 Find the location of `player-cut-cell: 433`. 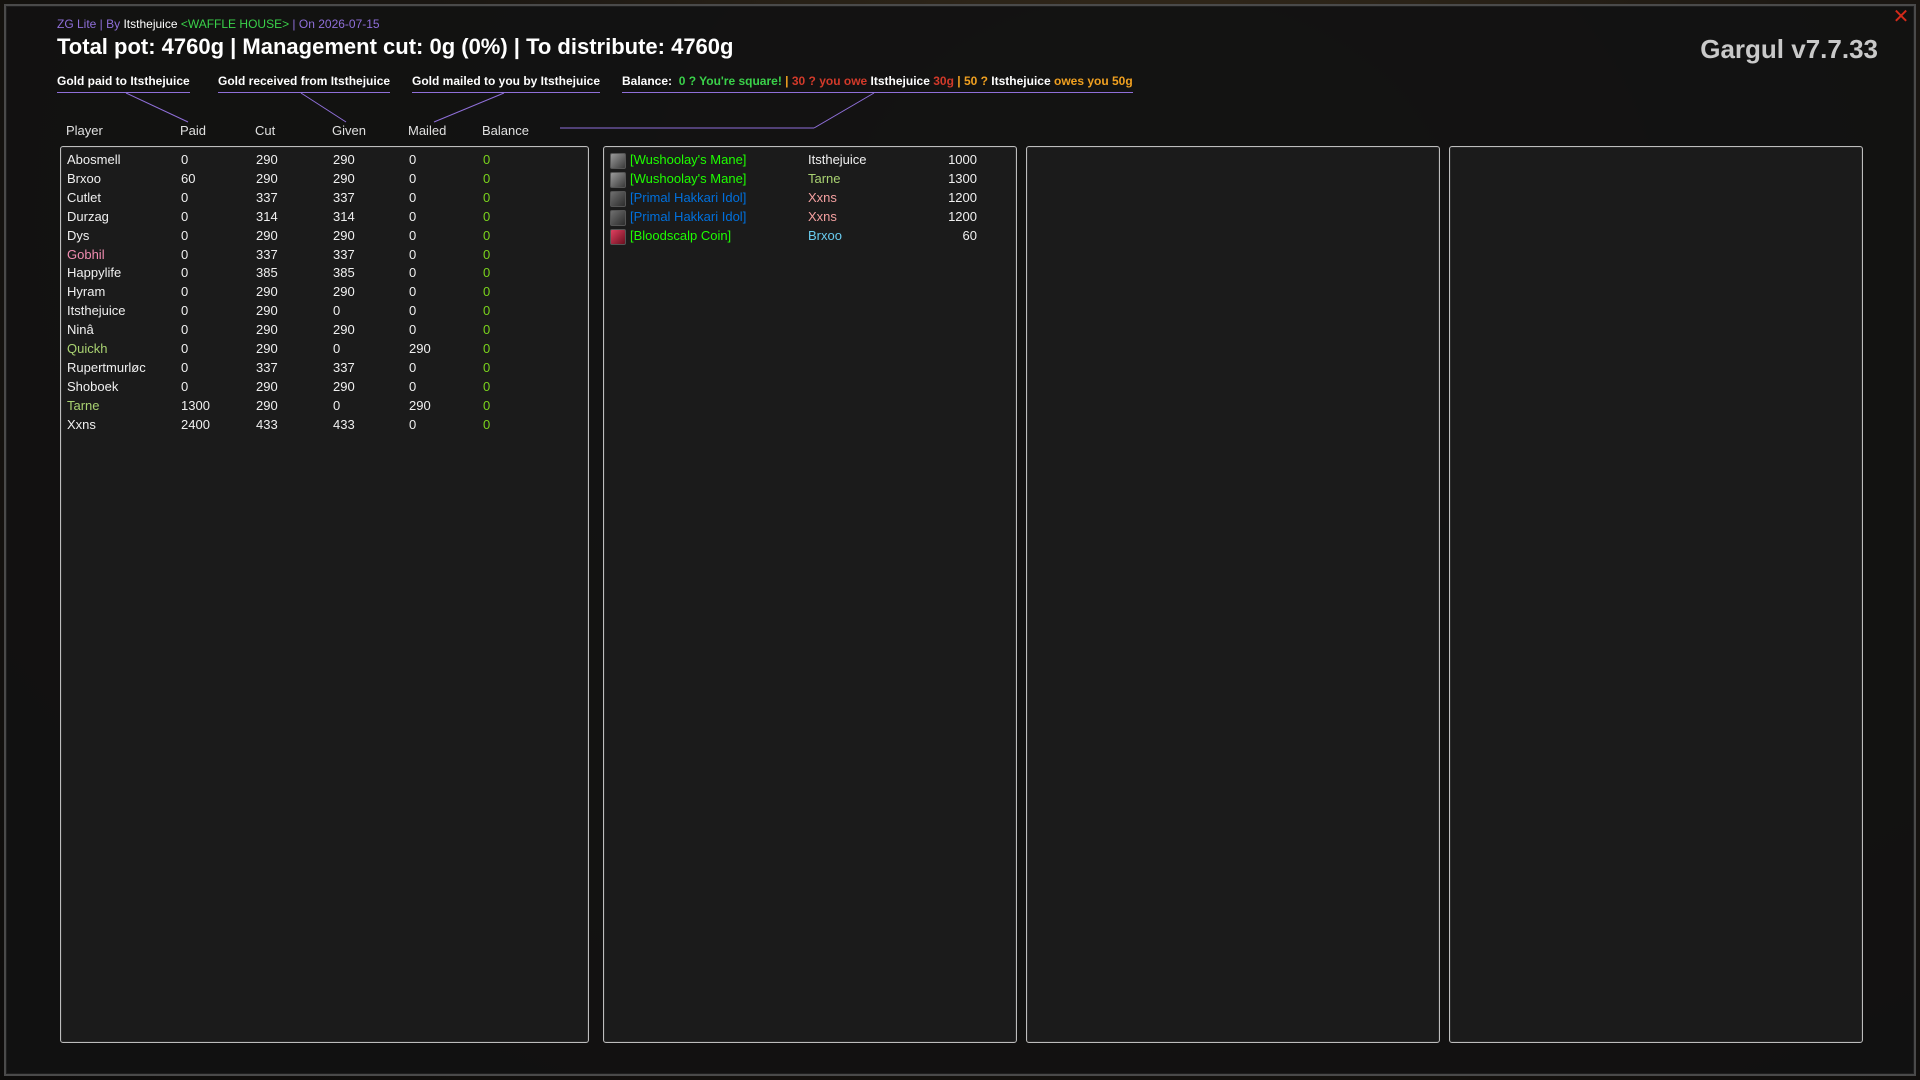

player-cut-cell: 433 is located at coordinates (267, 424).